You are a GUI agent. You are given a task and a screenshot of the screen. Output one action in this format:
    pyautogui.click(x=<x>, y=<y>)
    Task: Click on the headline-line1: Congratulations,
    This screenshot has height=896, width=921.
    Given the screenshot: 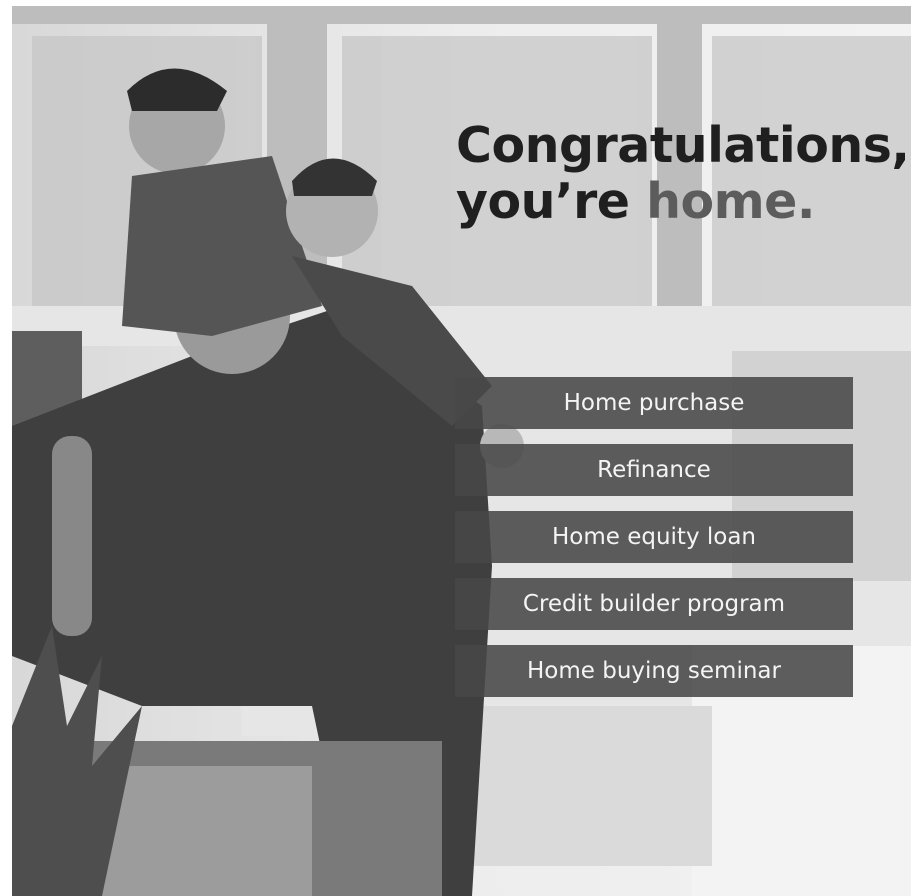 What is the action you would take?
    pyautogui.click(x=683, y=145)
    